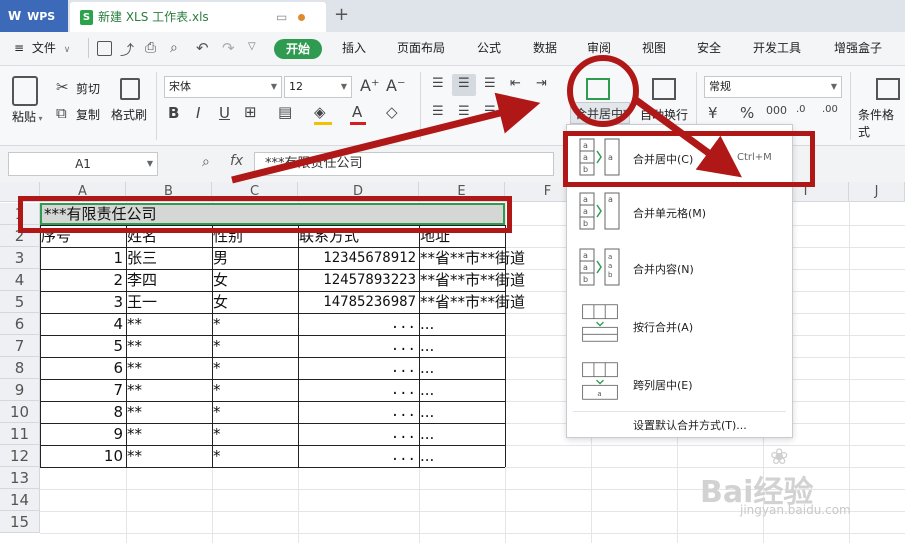 The width and height of the screenshot is (905, 543). I want to click on baidu-watermark: ❀ Bai经验 jingyan.baidu.com, so click(800, 485).